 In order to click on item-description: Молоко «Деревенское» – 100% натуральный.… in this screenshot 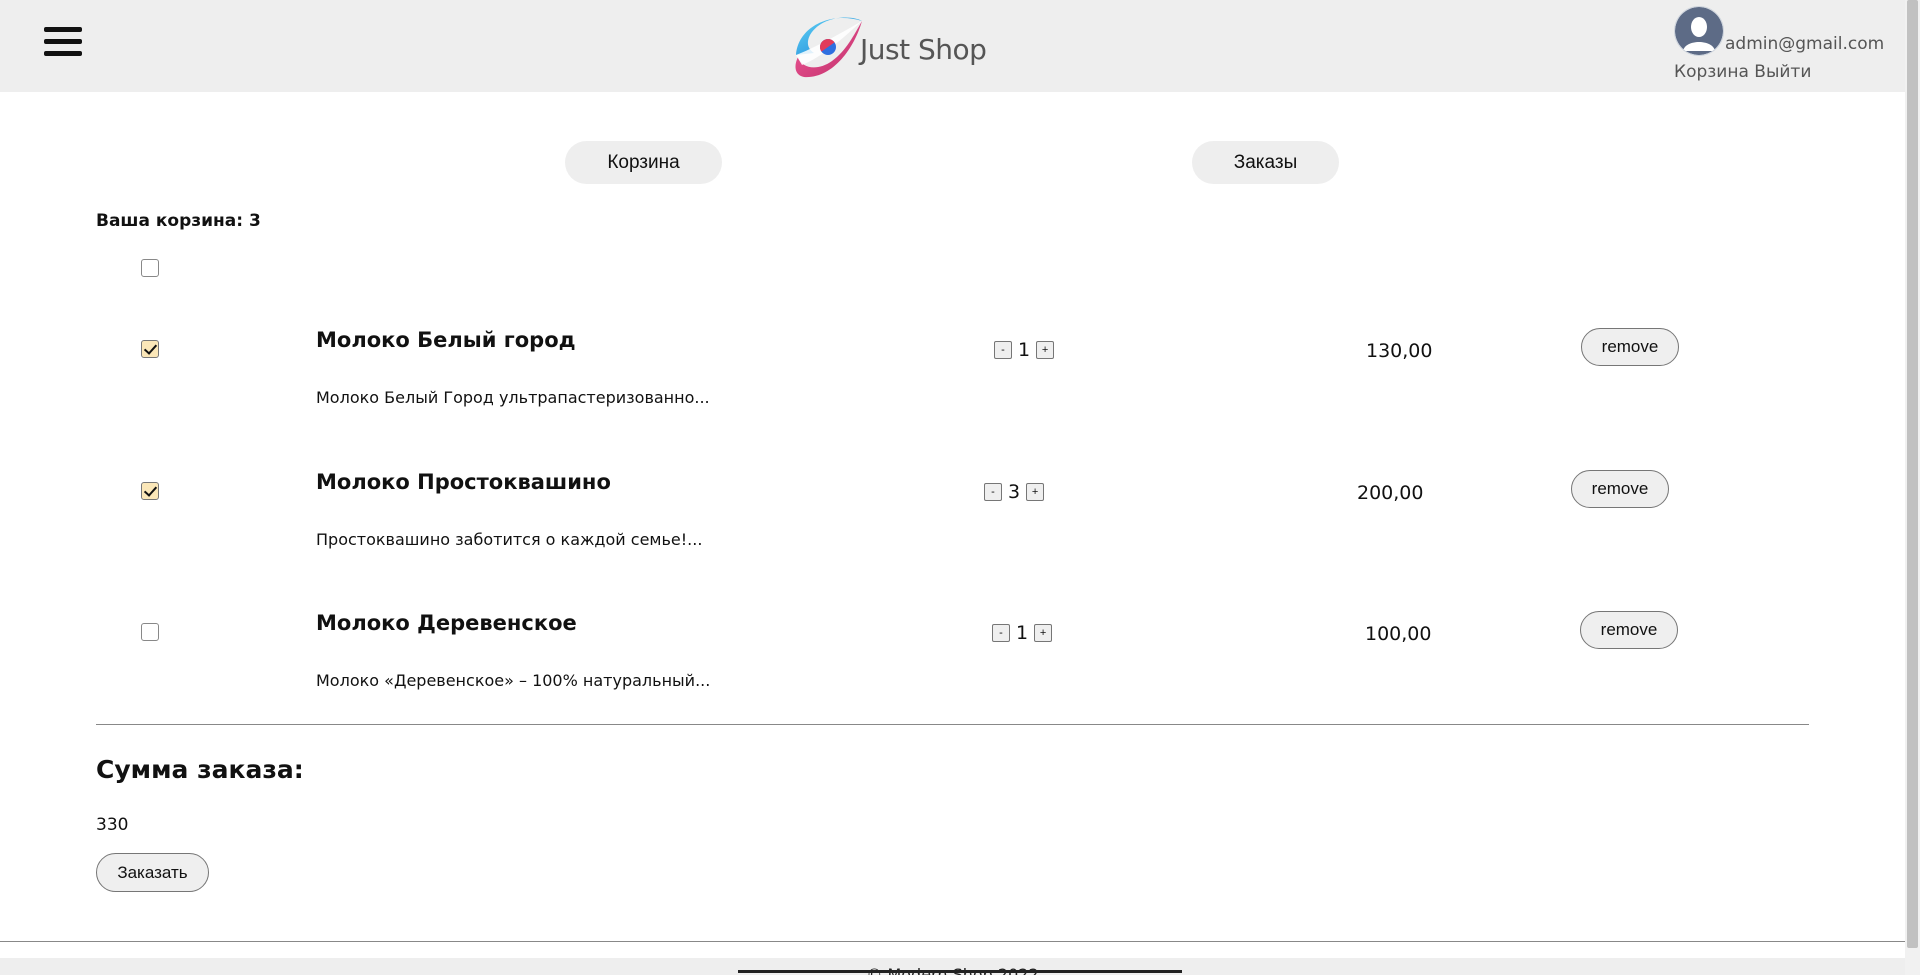, I will do `click(513, 680)`.